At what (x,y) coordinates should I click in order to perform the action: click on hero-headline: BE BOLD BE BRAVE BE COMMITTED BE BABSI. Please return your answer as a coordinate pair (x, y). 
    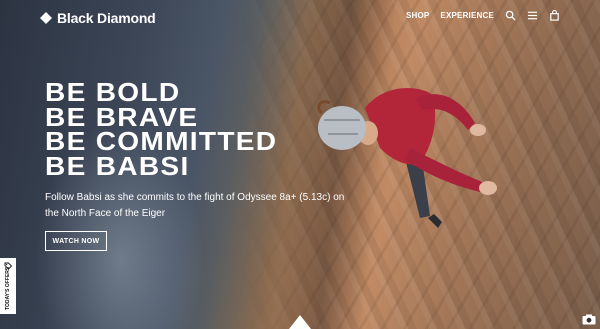
    Looking at the image, I should click on (160, 128).